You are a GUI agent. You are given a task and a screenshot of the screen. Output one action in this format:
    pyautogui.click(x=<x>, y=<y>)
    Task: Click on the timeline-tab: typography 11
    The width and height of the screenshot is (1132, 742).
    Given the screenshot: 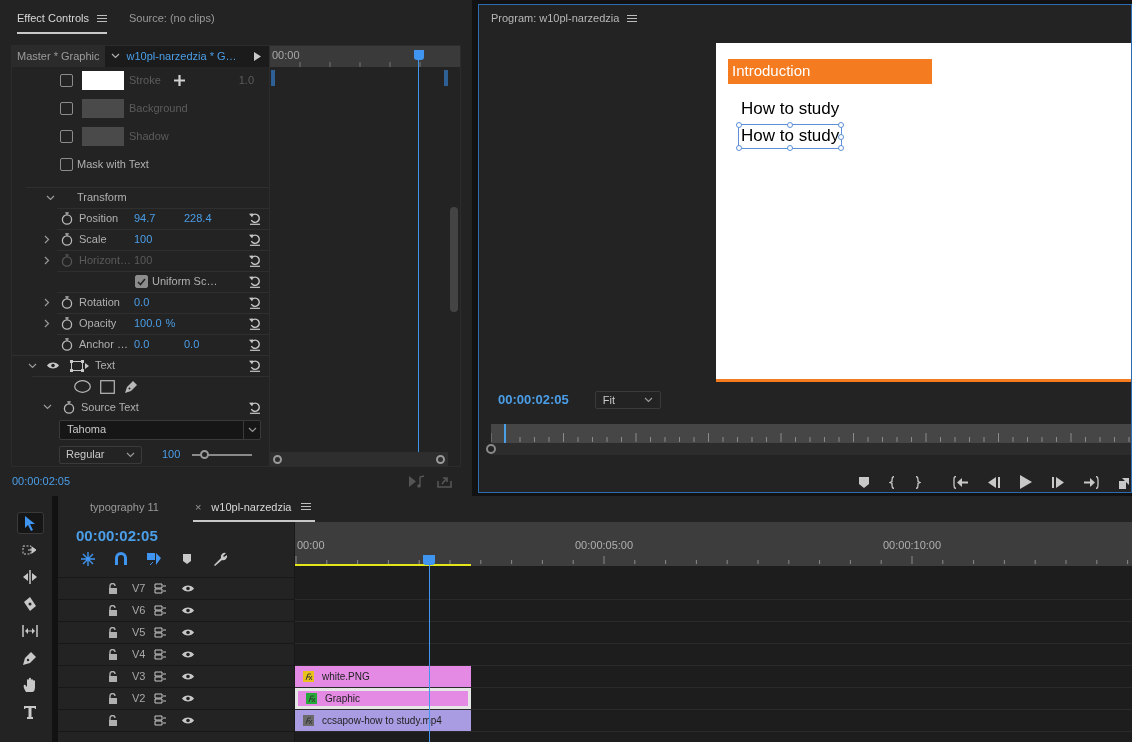 What is the action you would take?
    pyautogui.click(x=124, y=506)
    